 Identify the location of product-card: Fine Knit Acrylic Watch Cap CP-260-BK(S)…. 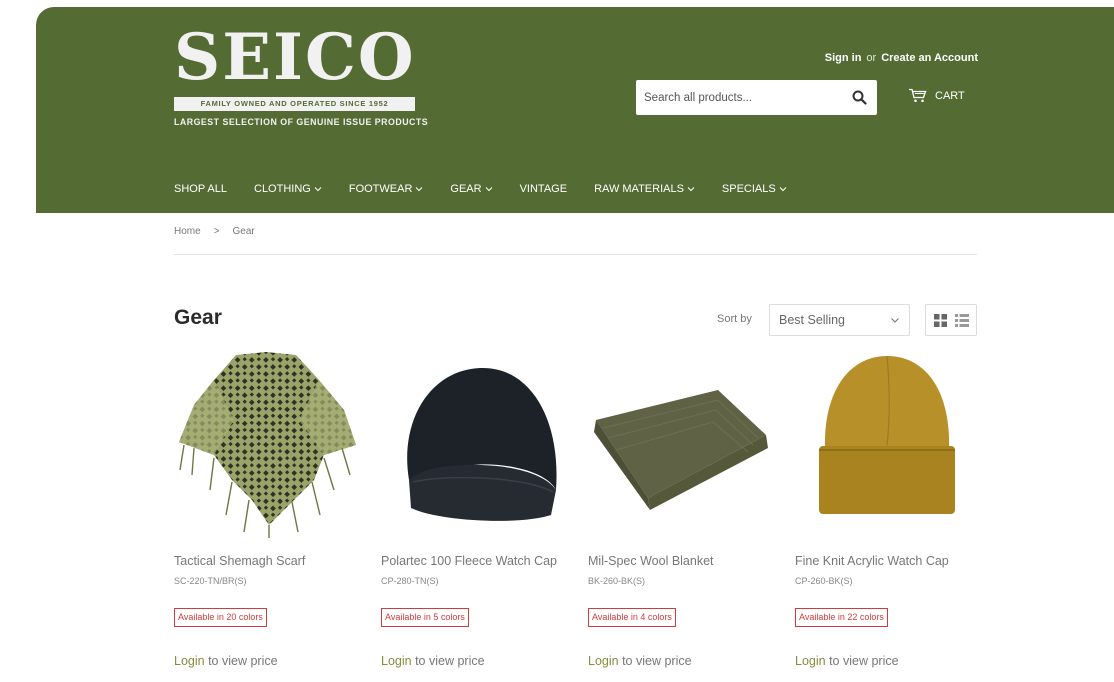
(886, 509).